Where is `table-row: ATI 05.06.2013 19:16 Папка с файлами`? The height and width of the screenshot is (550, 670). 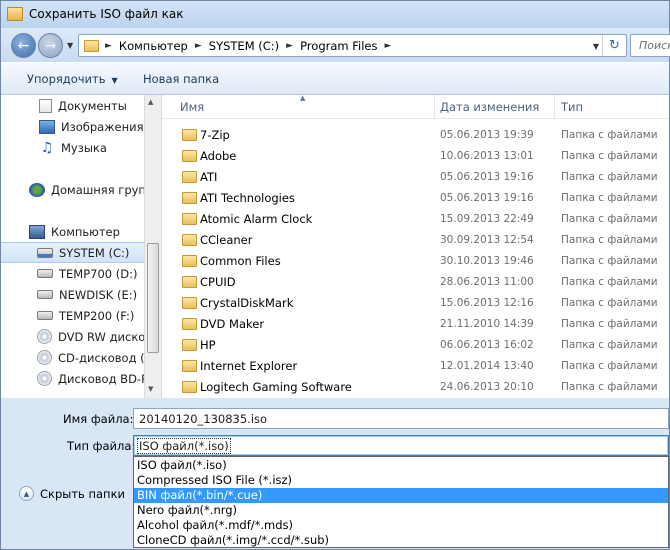
table-row: ATI 05.06.2013 19:16 Папка с файлами is located at coordinates (415, 177).